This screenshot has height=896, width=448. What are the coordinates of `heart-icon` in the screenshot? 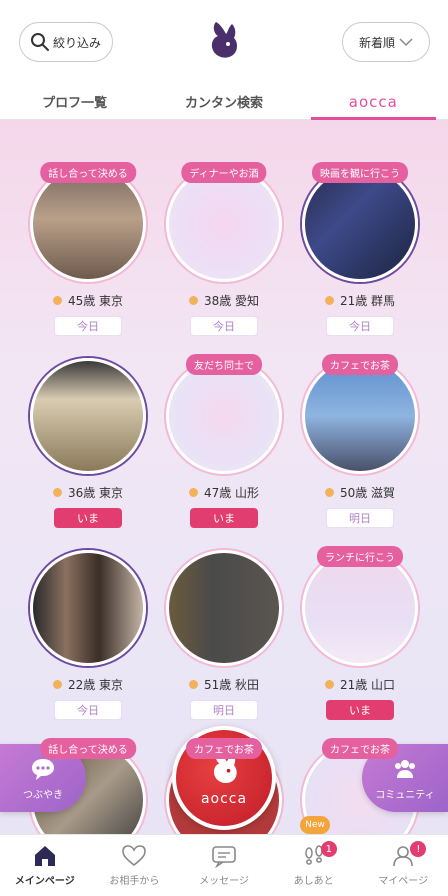 It's located at (134, 856).